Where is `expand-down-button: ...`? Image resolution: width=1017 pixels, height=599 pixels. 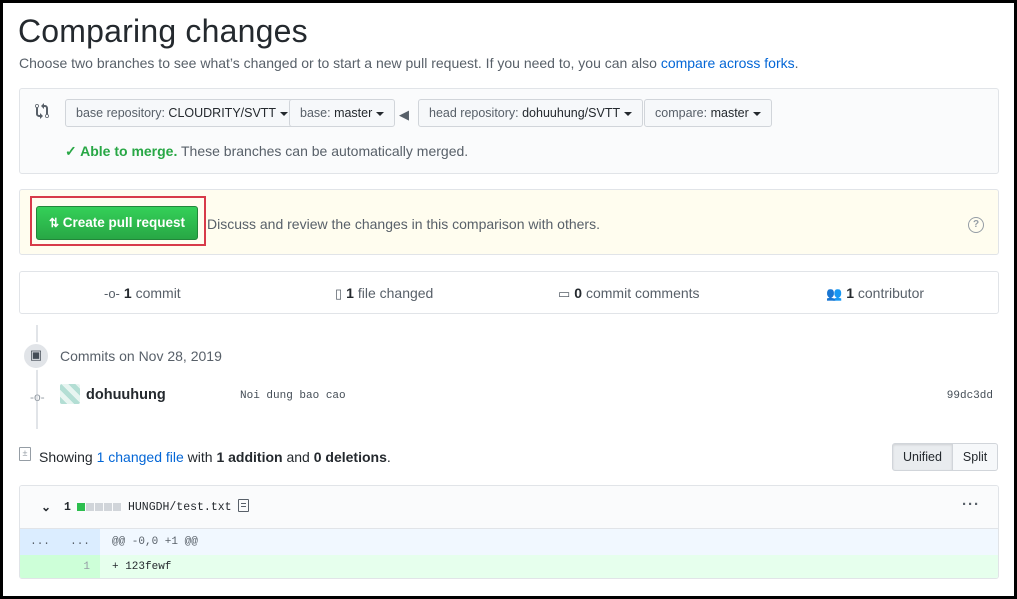
expand-down-button: ... is located at coordinates (80, 542).